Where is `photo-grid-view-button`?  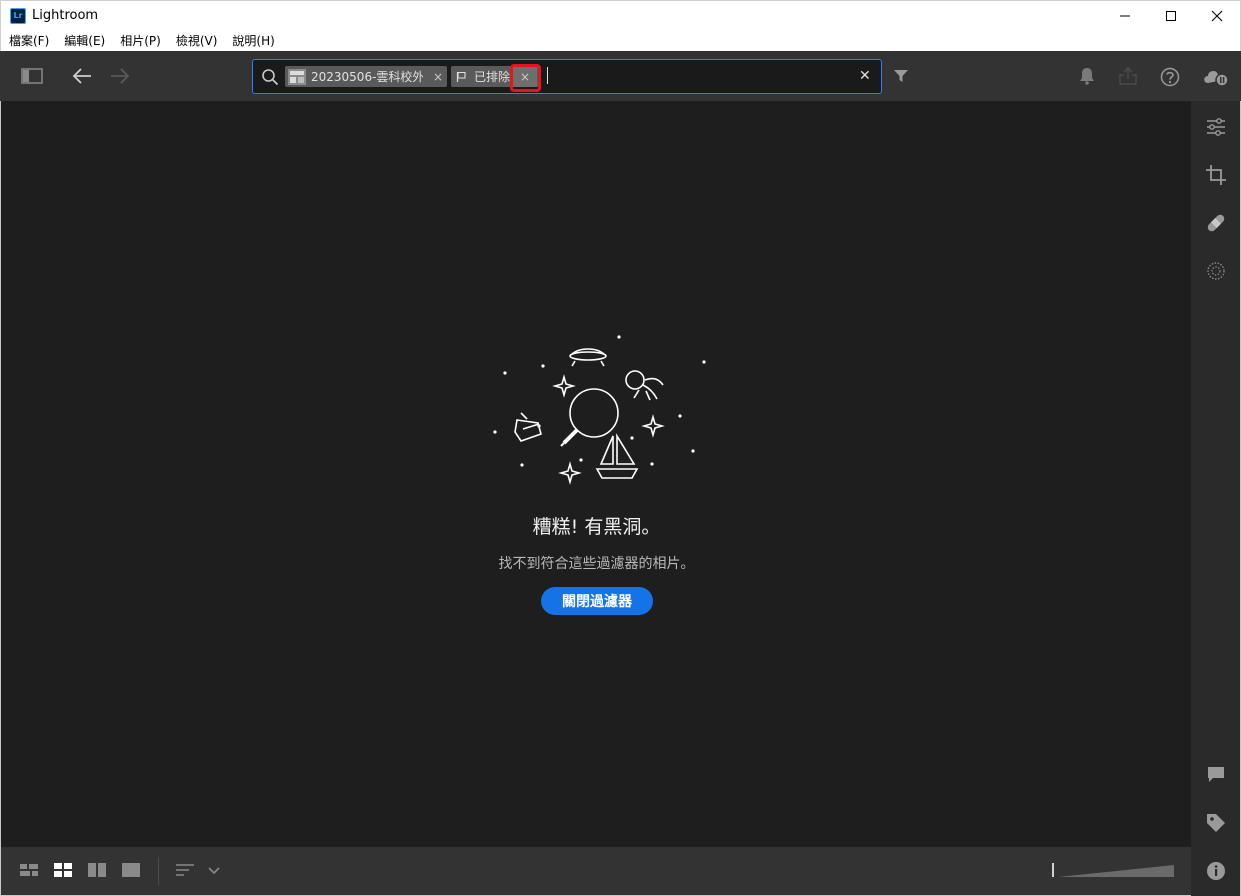
photo-grid-view-button is located at coordinates (63, 870).